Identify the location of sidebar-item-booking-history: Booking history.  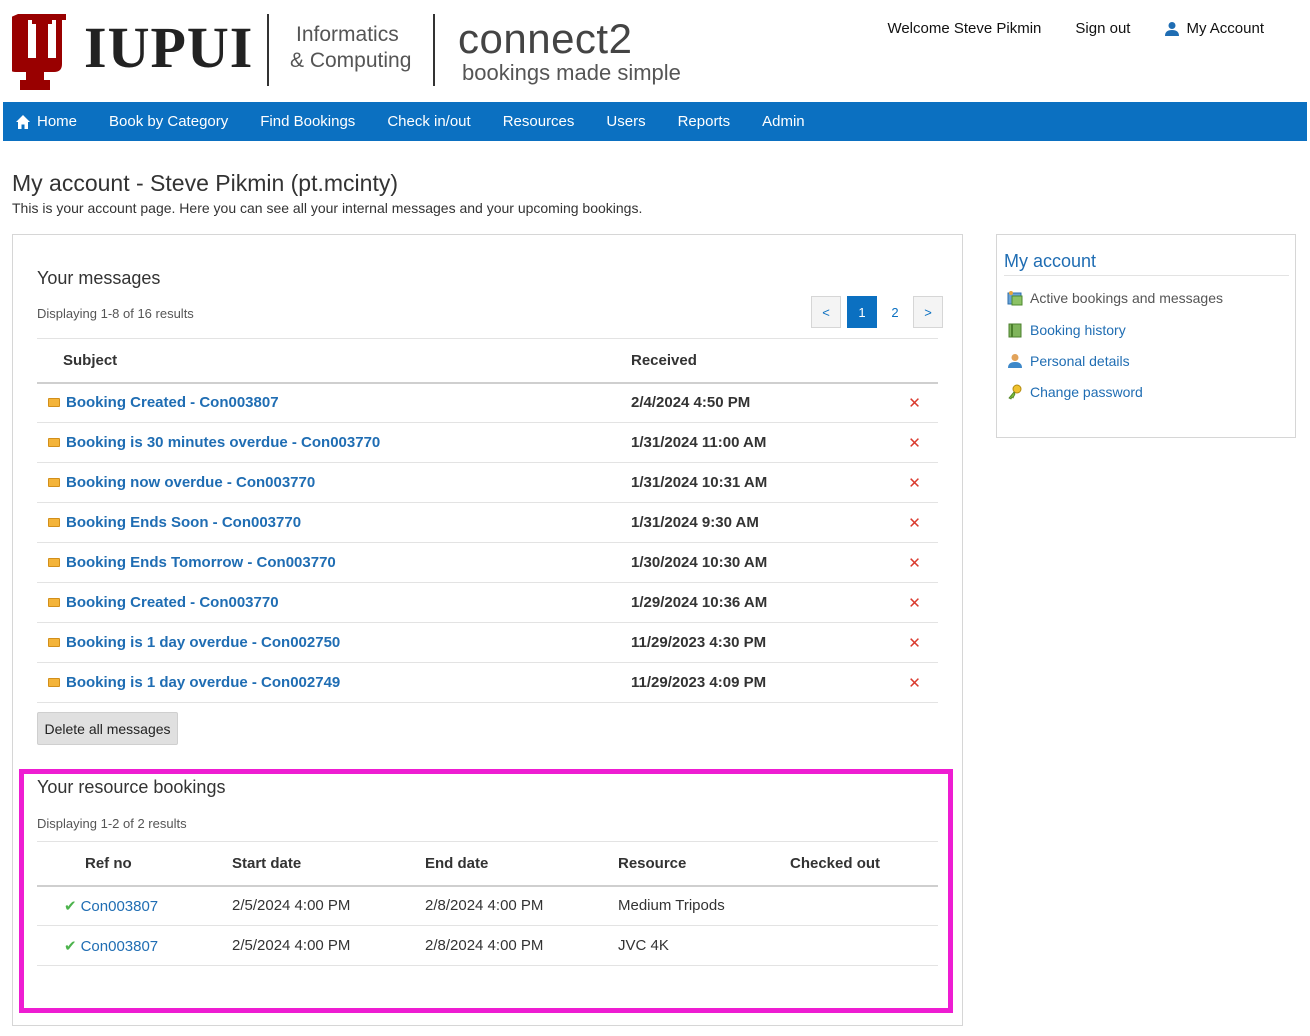
(1066, 330).